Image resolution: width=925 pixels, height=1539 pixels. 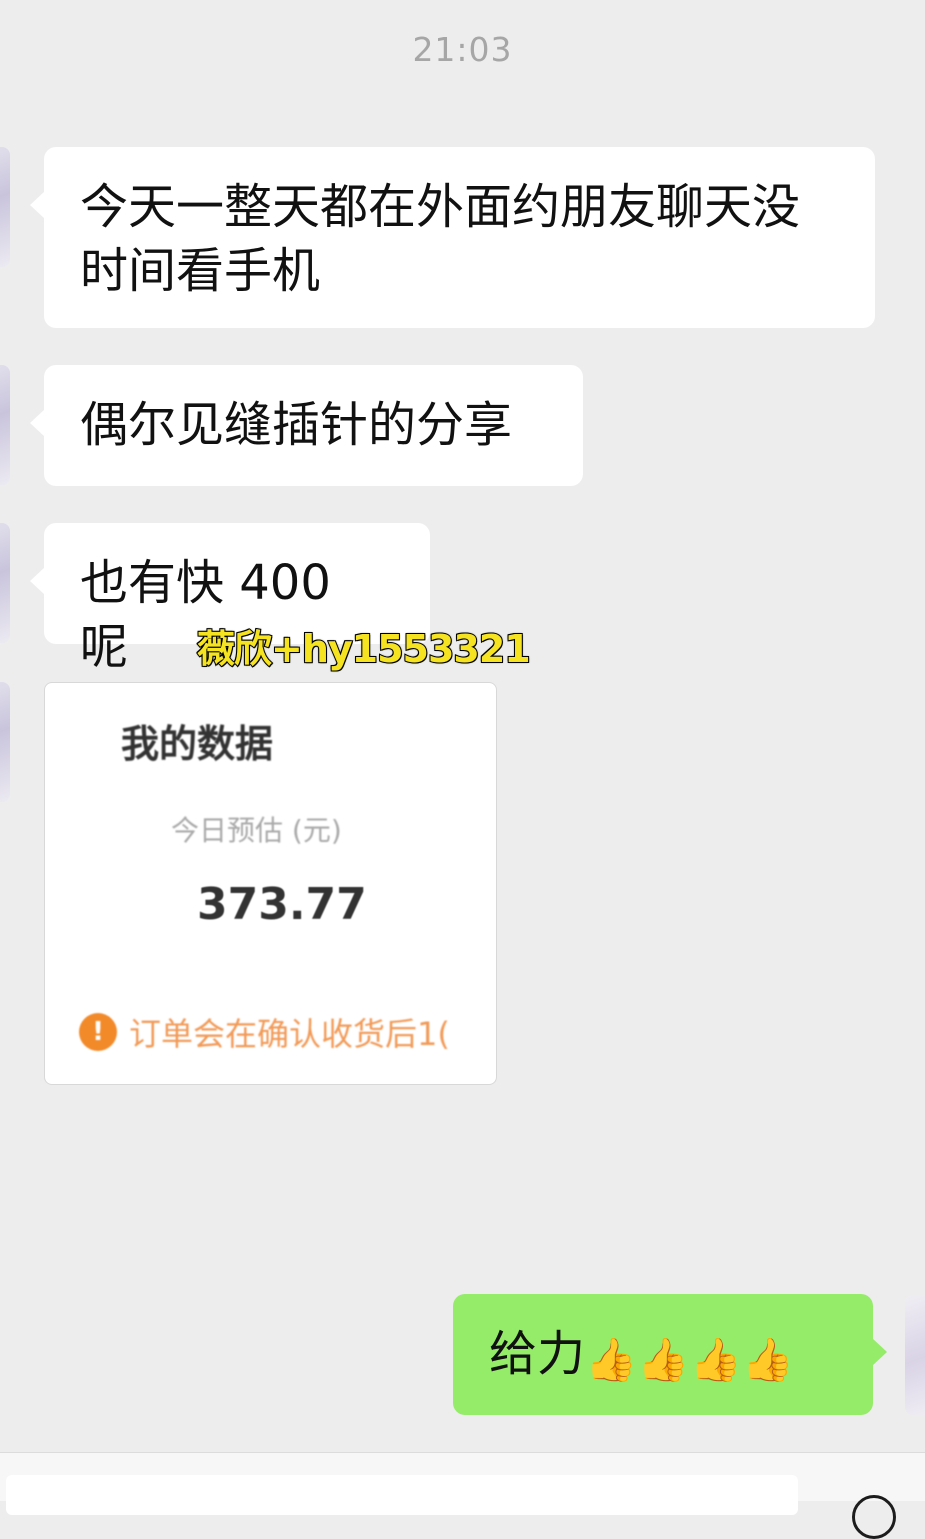 What do you see at coordinates (402, 1495) in the screenshot?
I see `message-input` at bounding box center [402, 1495].